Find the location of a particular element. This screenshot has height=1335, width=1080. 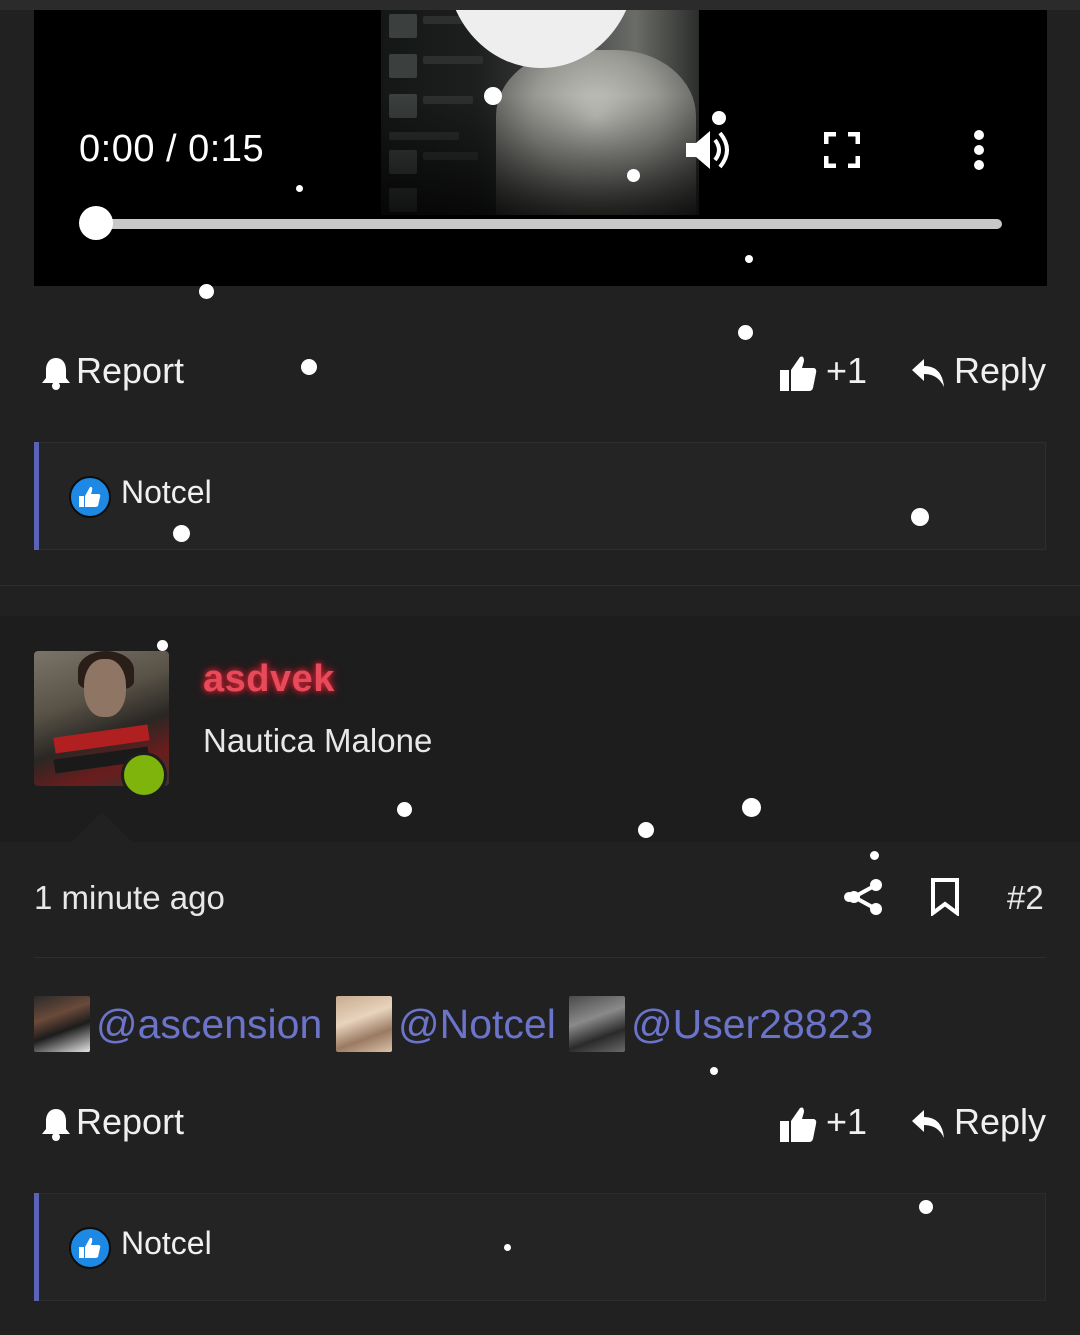

fullscreen-icon is located at coordinates (842, 150).